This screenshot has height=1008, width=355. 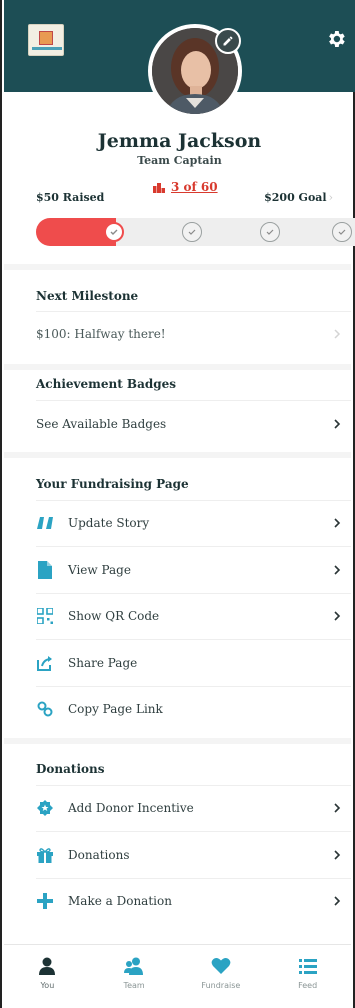 I want to click on plus-icon, so click(x=45, y=901).